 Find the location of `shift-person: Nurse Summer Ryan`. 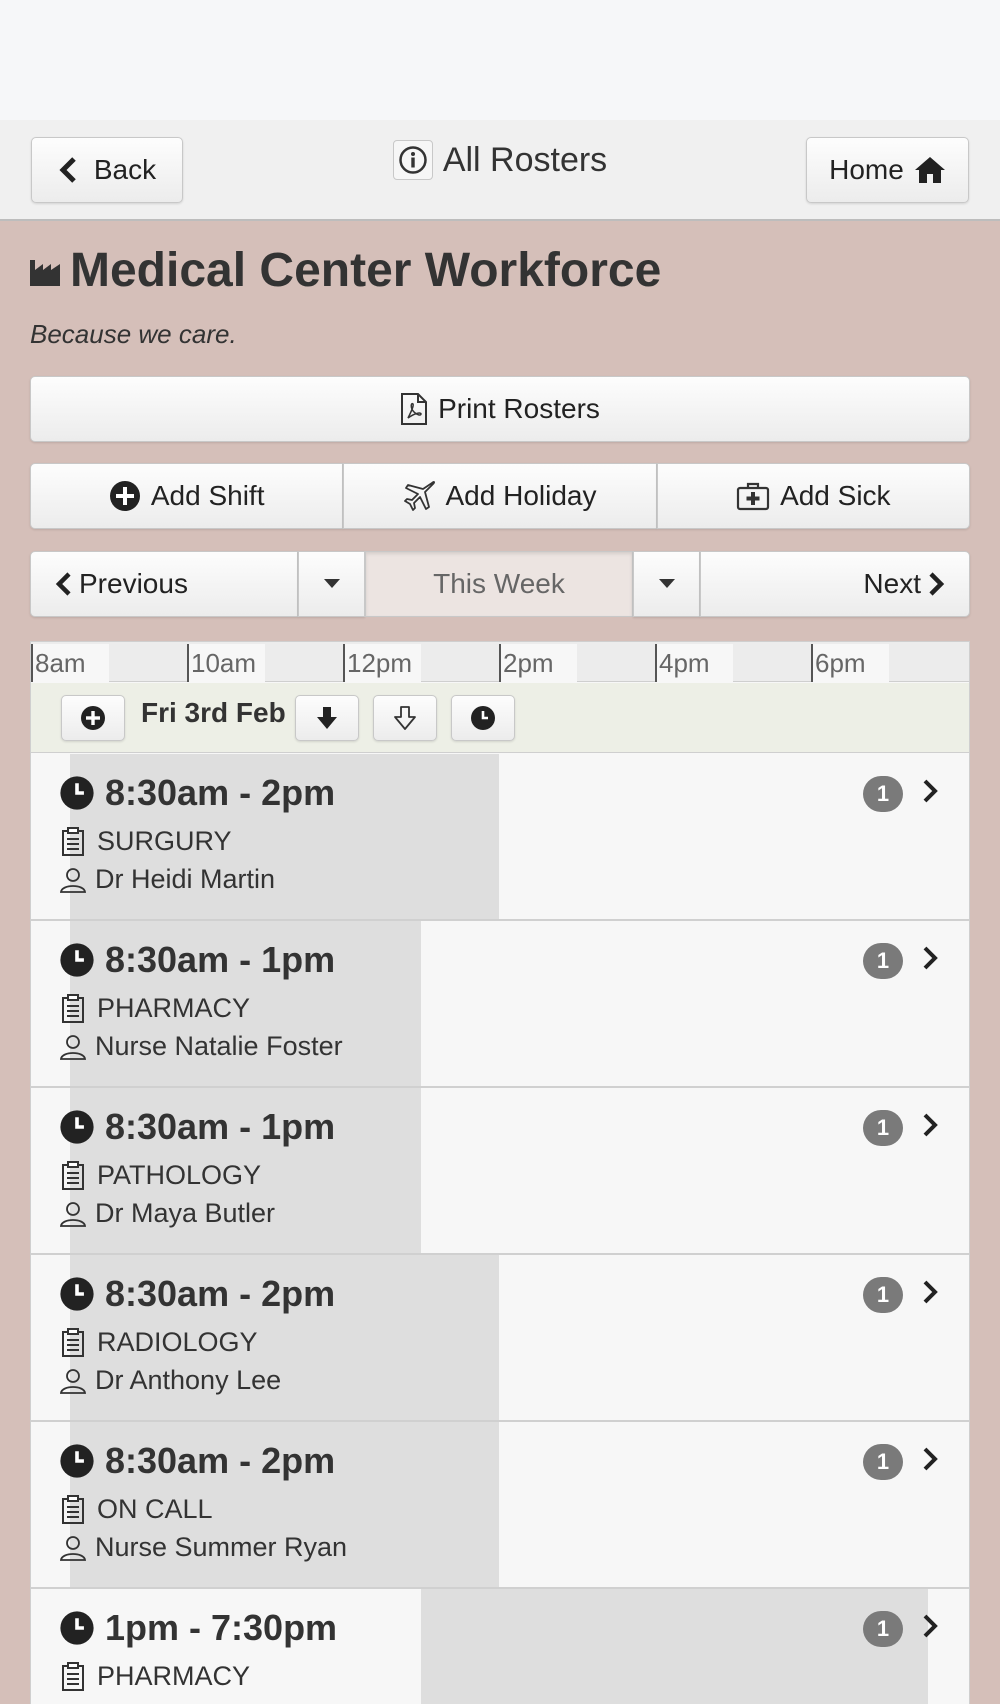

shift-person: Nurse Summer Ryan is located at coordinates (203, 1547).